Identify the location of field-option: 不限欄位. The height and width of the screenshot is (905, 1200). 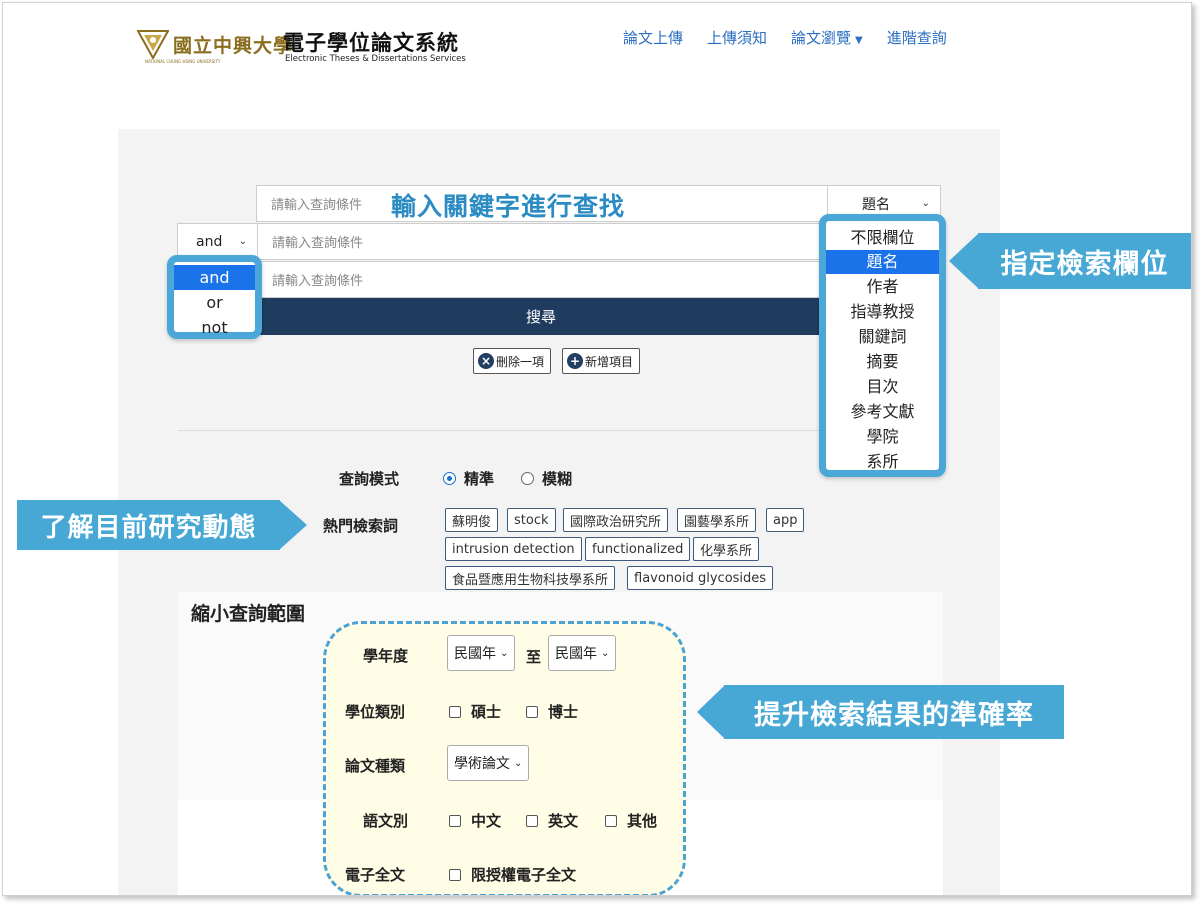
(882, 238).